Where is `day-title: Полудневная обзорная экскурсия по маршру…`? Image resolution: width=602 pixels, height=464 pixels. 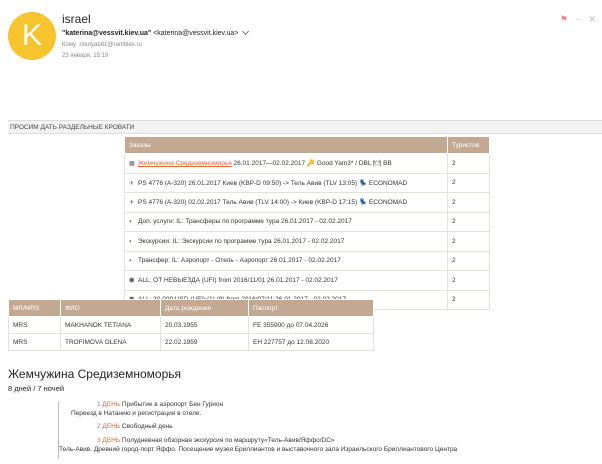
day-title: Полудневная обзорная экскурсия по маршру… is located at coordinates (227, 440).